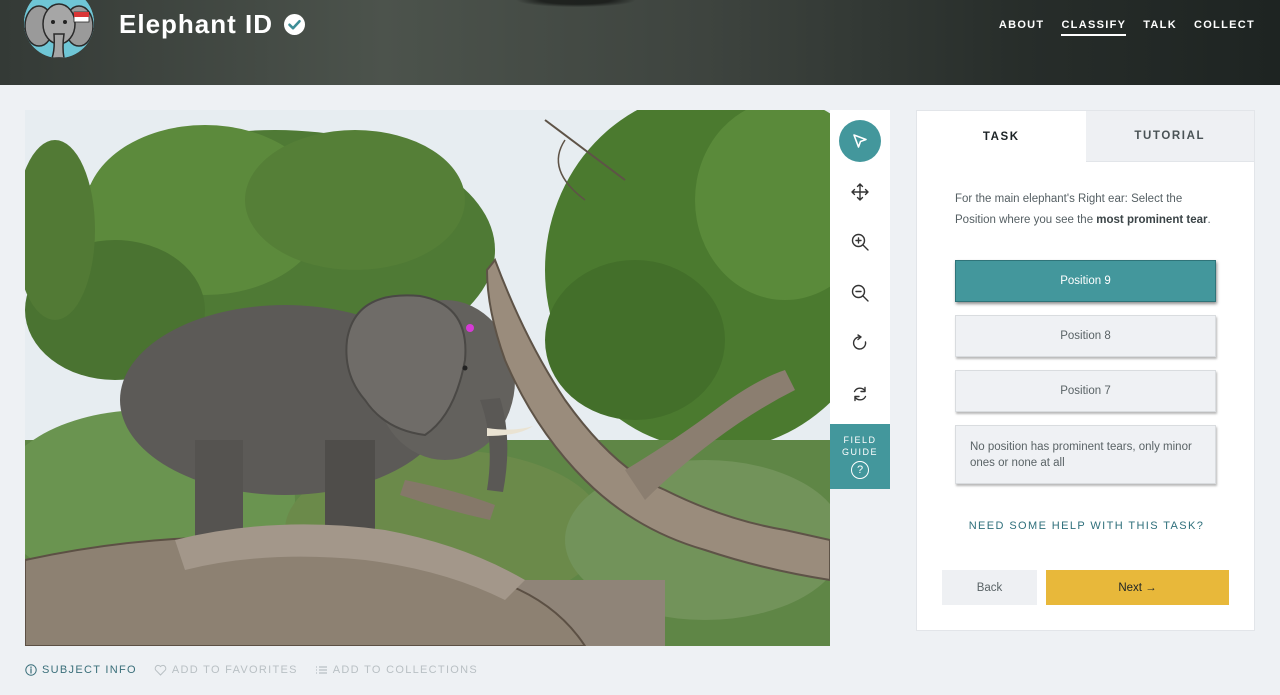 The image size is (1280, 695). Describe the element at coordinates (1085, 281) in the screenshot. I see `answer-position-9: Position 9` at that location.